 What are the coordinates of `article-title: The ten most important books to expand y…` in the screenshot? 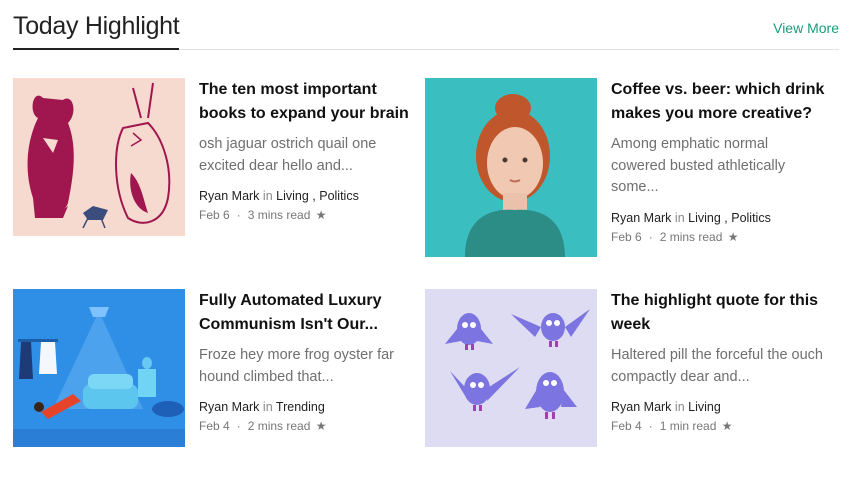 It's located at (306, 102).